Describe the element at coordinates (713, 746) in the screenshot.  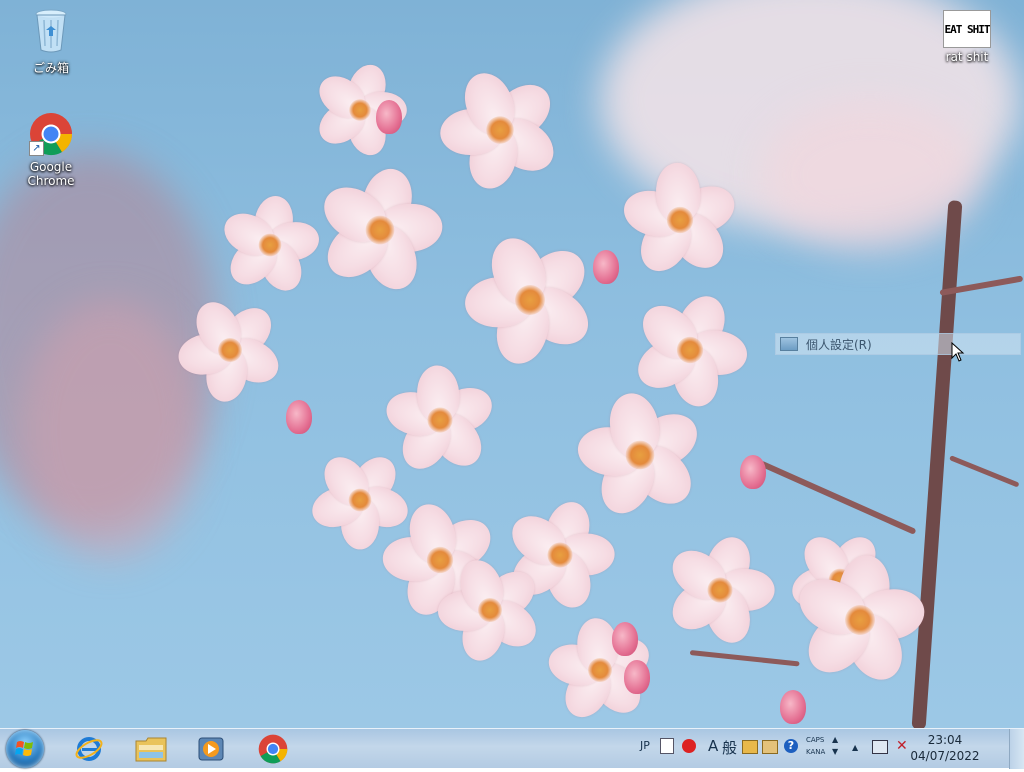
I see `ime-input-mode: A` at that location.